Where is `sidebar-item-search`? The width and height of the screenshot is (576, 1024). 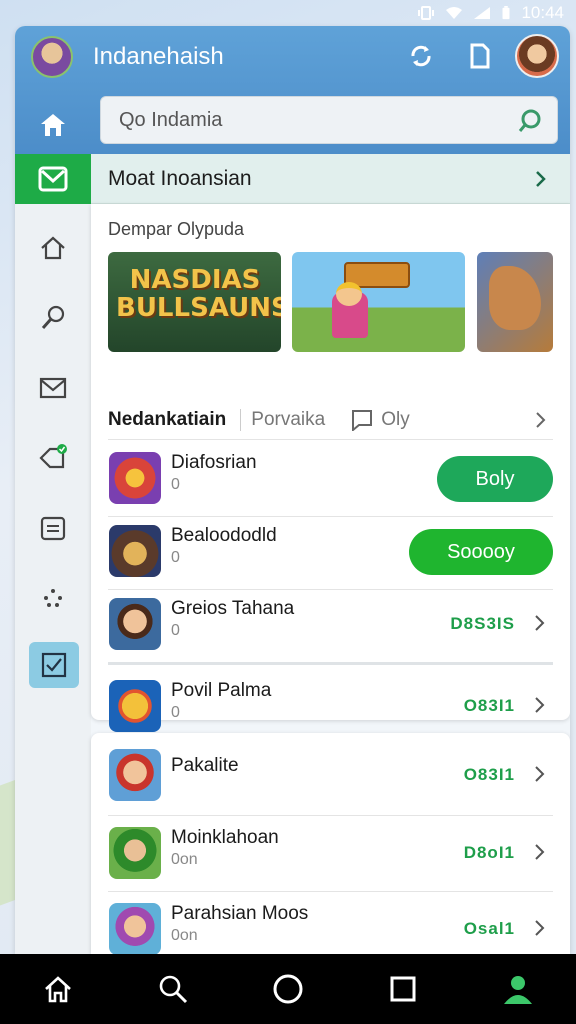 sidebar-item-search is located at coordinates (53, 318).